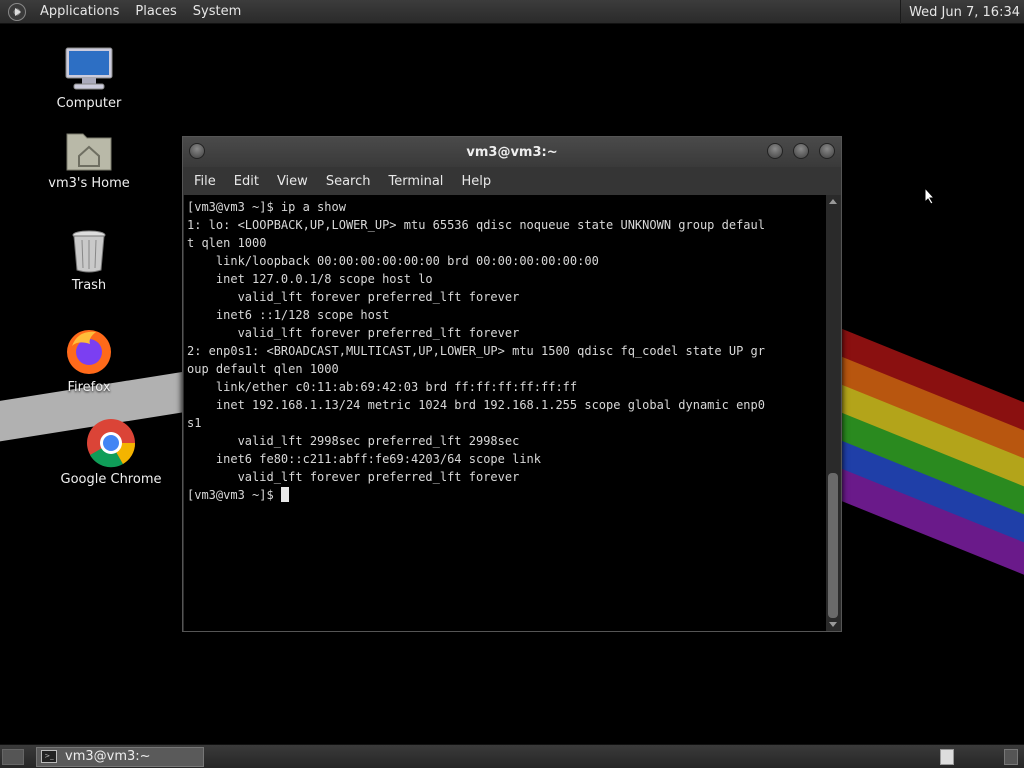 The height and width of the screenshot is (768, 1024). I want to click on terminal-scrollbar, so click(833, 413).